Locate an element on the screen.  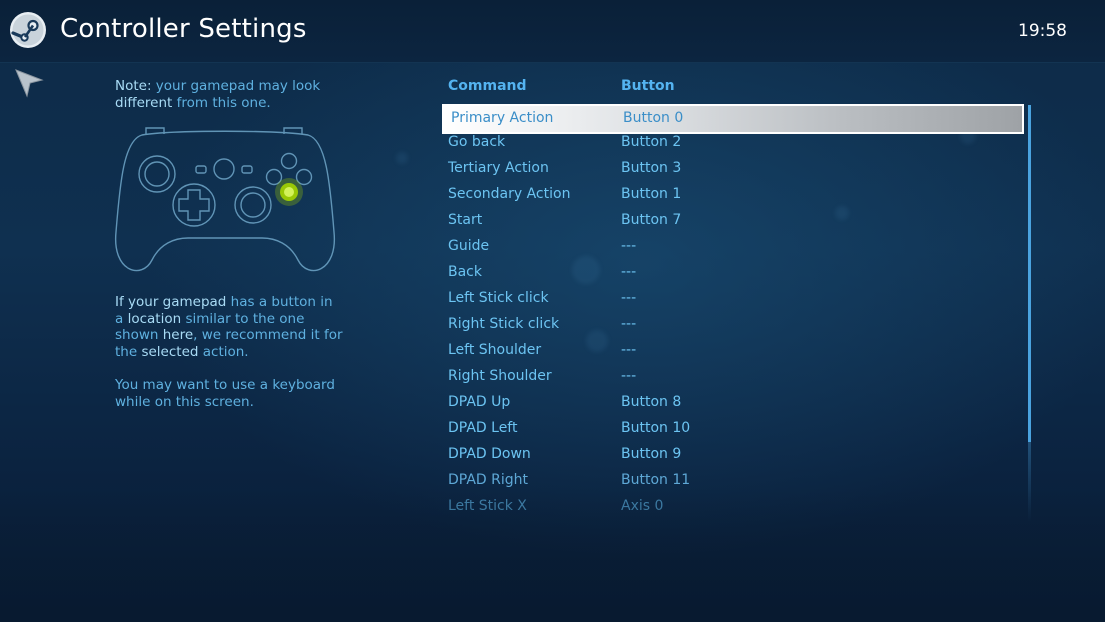
command-label: Tertiary Action is located at coordinates (498, 168).